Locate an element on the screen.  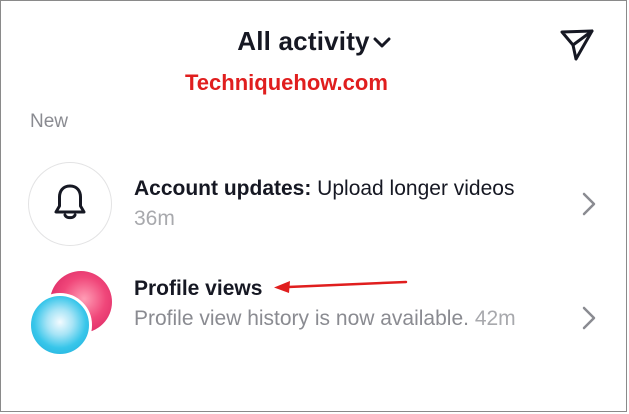
notification-time: 36m is located at coordinates (154, 218).